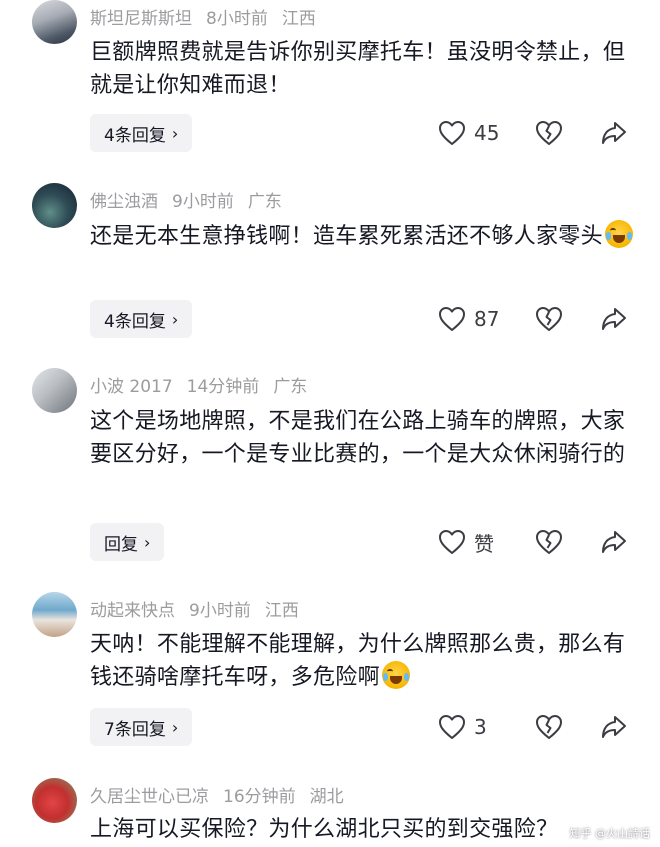 The height and width of the screenshot is (847, 660). I want to click on reply-button: 回复 ›, so click(127, 542).